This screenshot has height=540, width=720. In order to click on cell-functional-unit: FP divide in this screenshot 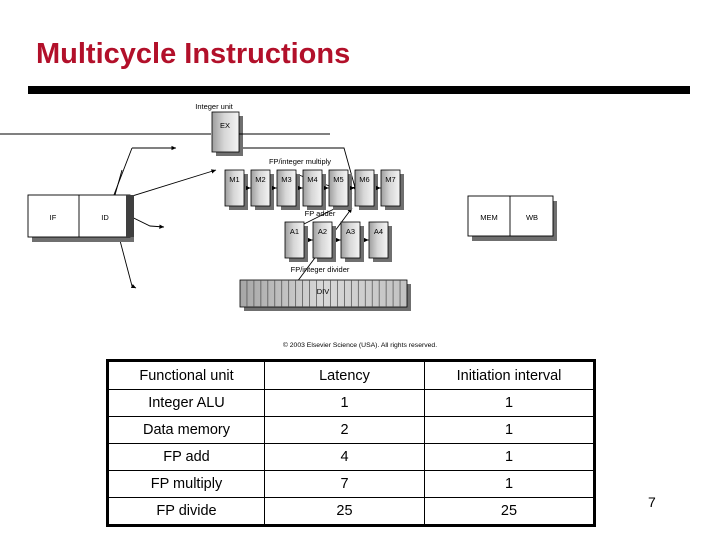, I will do `click(186, 511)`.